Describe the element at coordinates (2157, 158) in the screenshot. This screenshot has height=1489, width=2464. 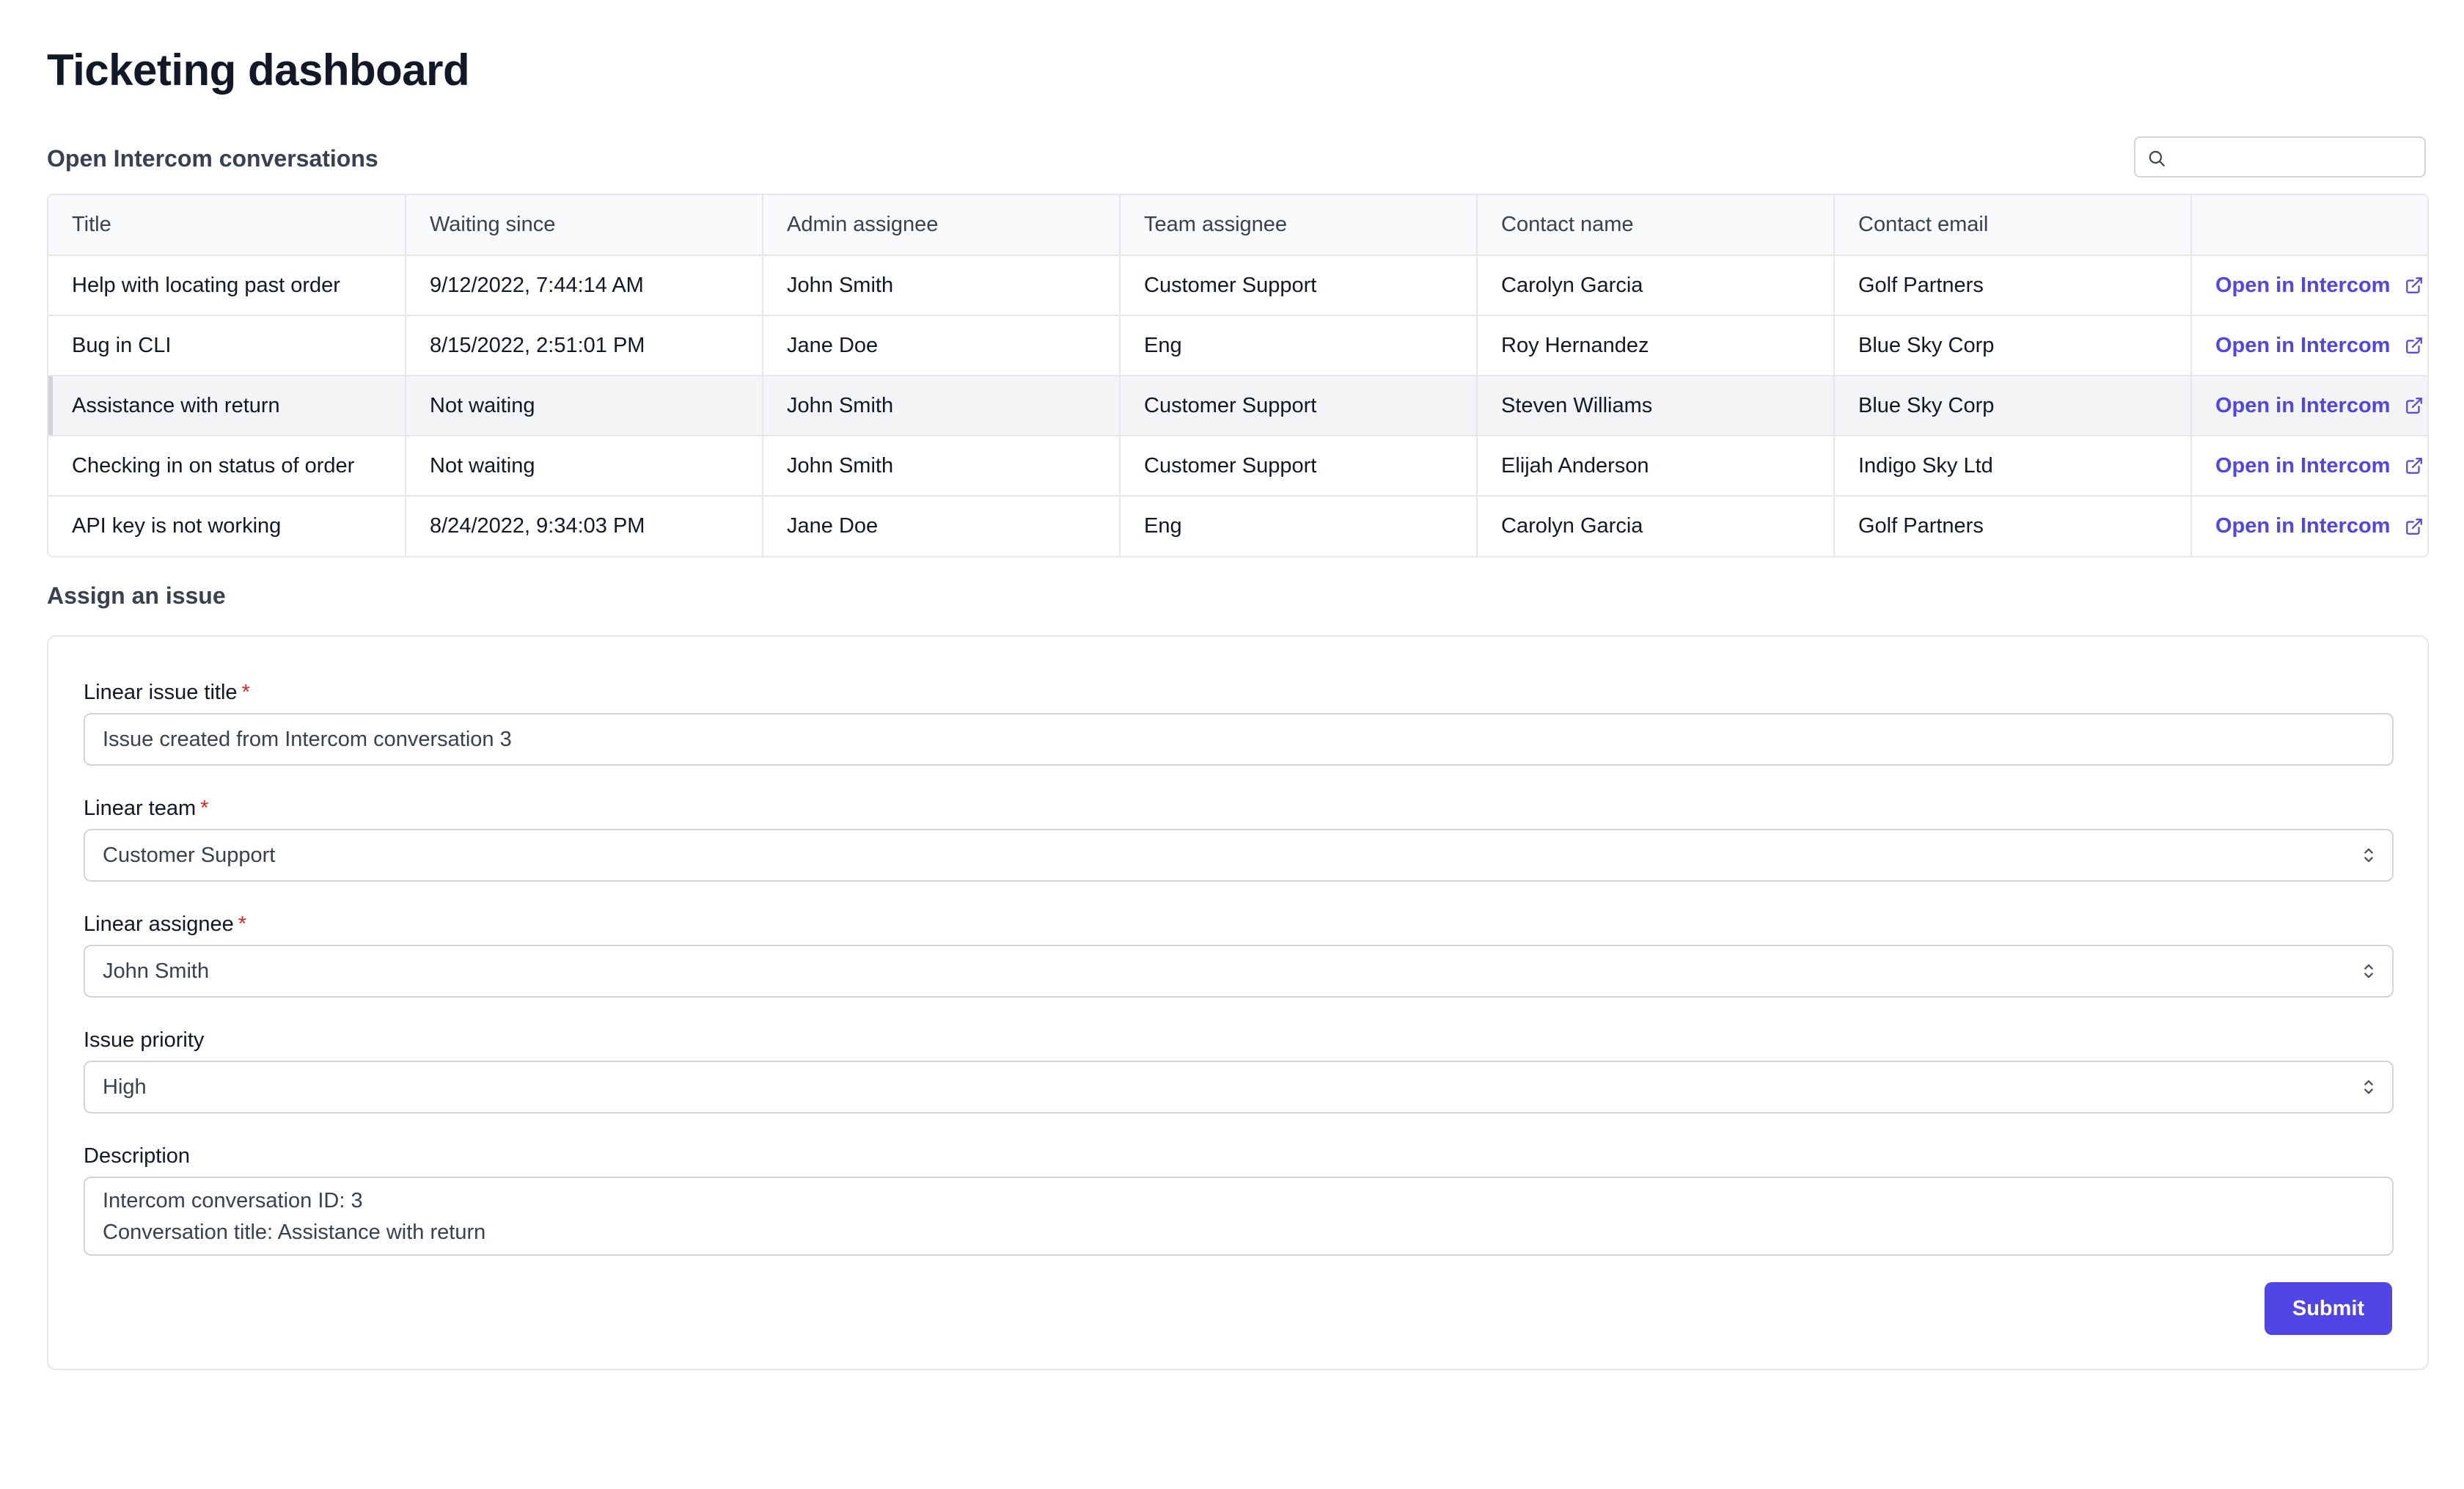
I see `search-icon` at that location.